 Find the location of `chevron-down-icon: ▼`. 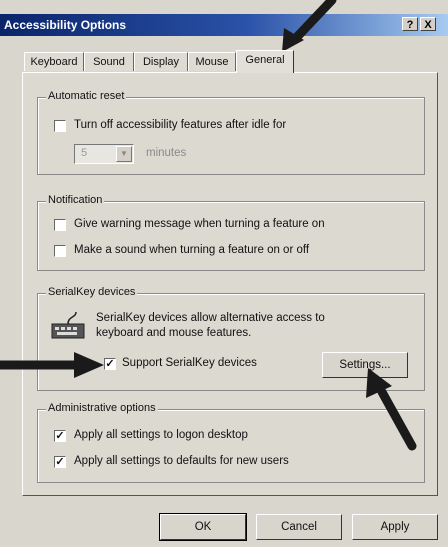

chevron-down-icon: ▼ is located at coordinates (124, 154).